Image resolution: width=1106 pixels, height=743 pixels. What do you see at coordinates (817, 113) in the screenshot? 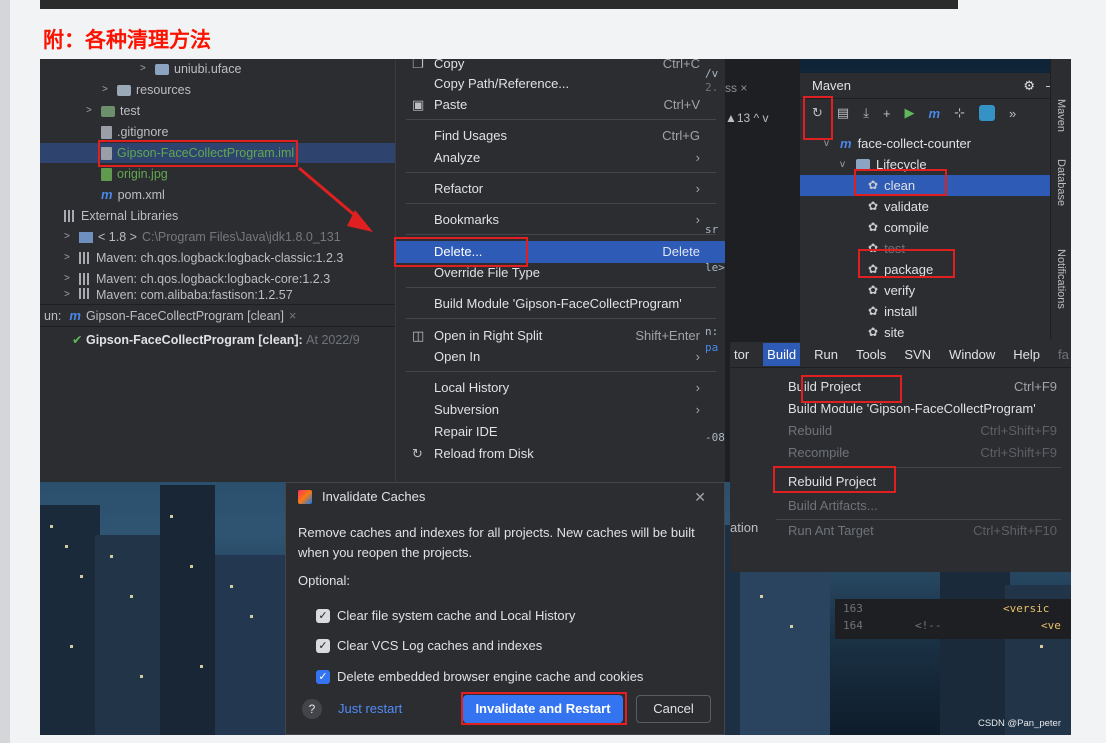
I see `reload-maven-icon: ↻` at bounding box center [817, 113].